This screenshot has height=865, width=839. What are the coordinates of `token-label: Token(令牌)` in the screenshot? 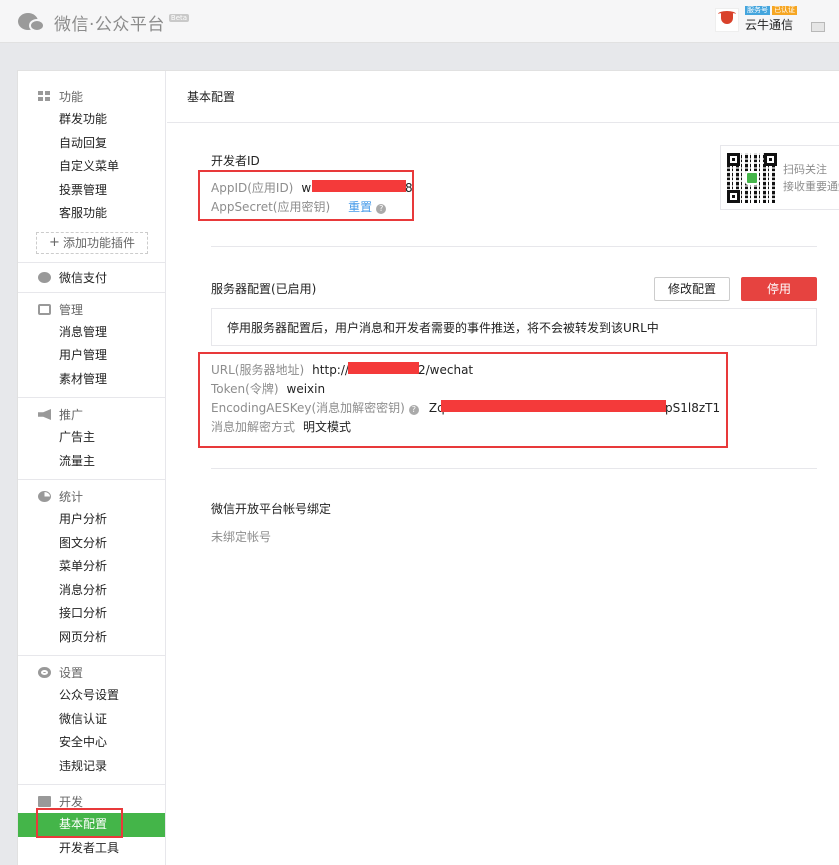 It's located at (245, 389).